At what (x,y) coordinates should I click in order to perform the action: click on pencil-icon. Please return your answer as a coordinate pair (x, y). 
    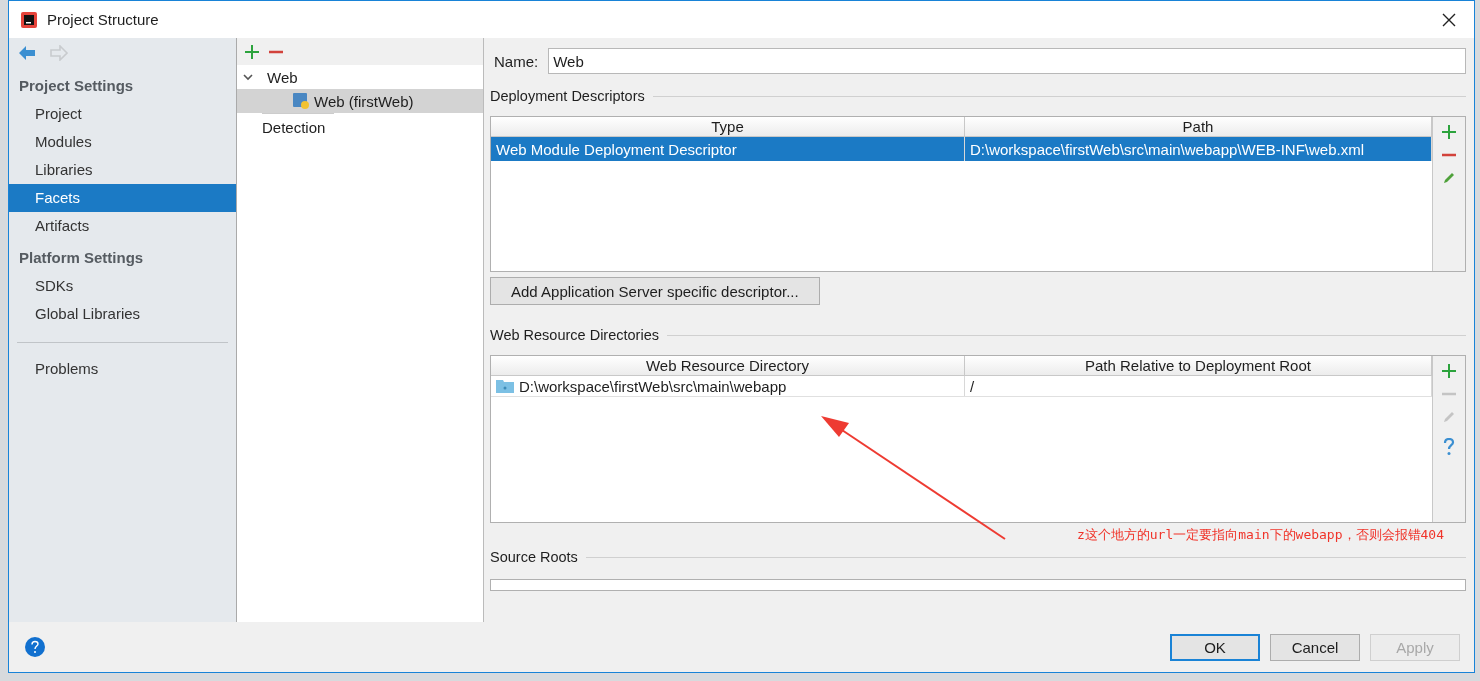
    Looking at the image, I should click on (1449, 178).